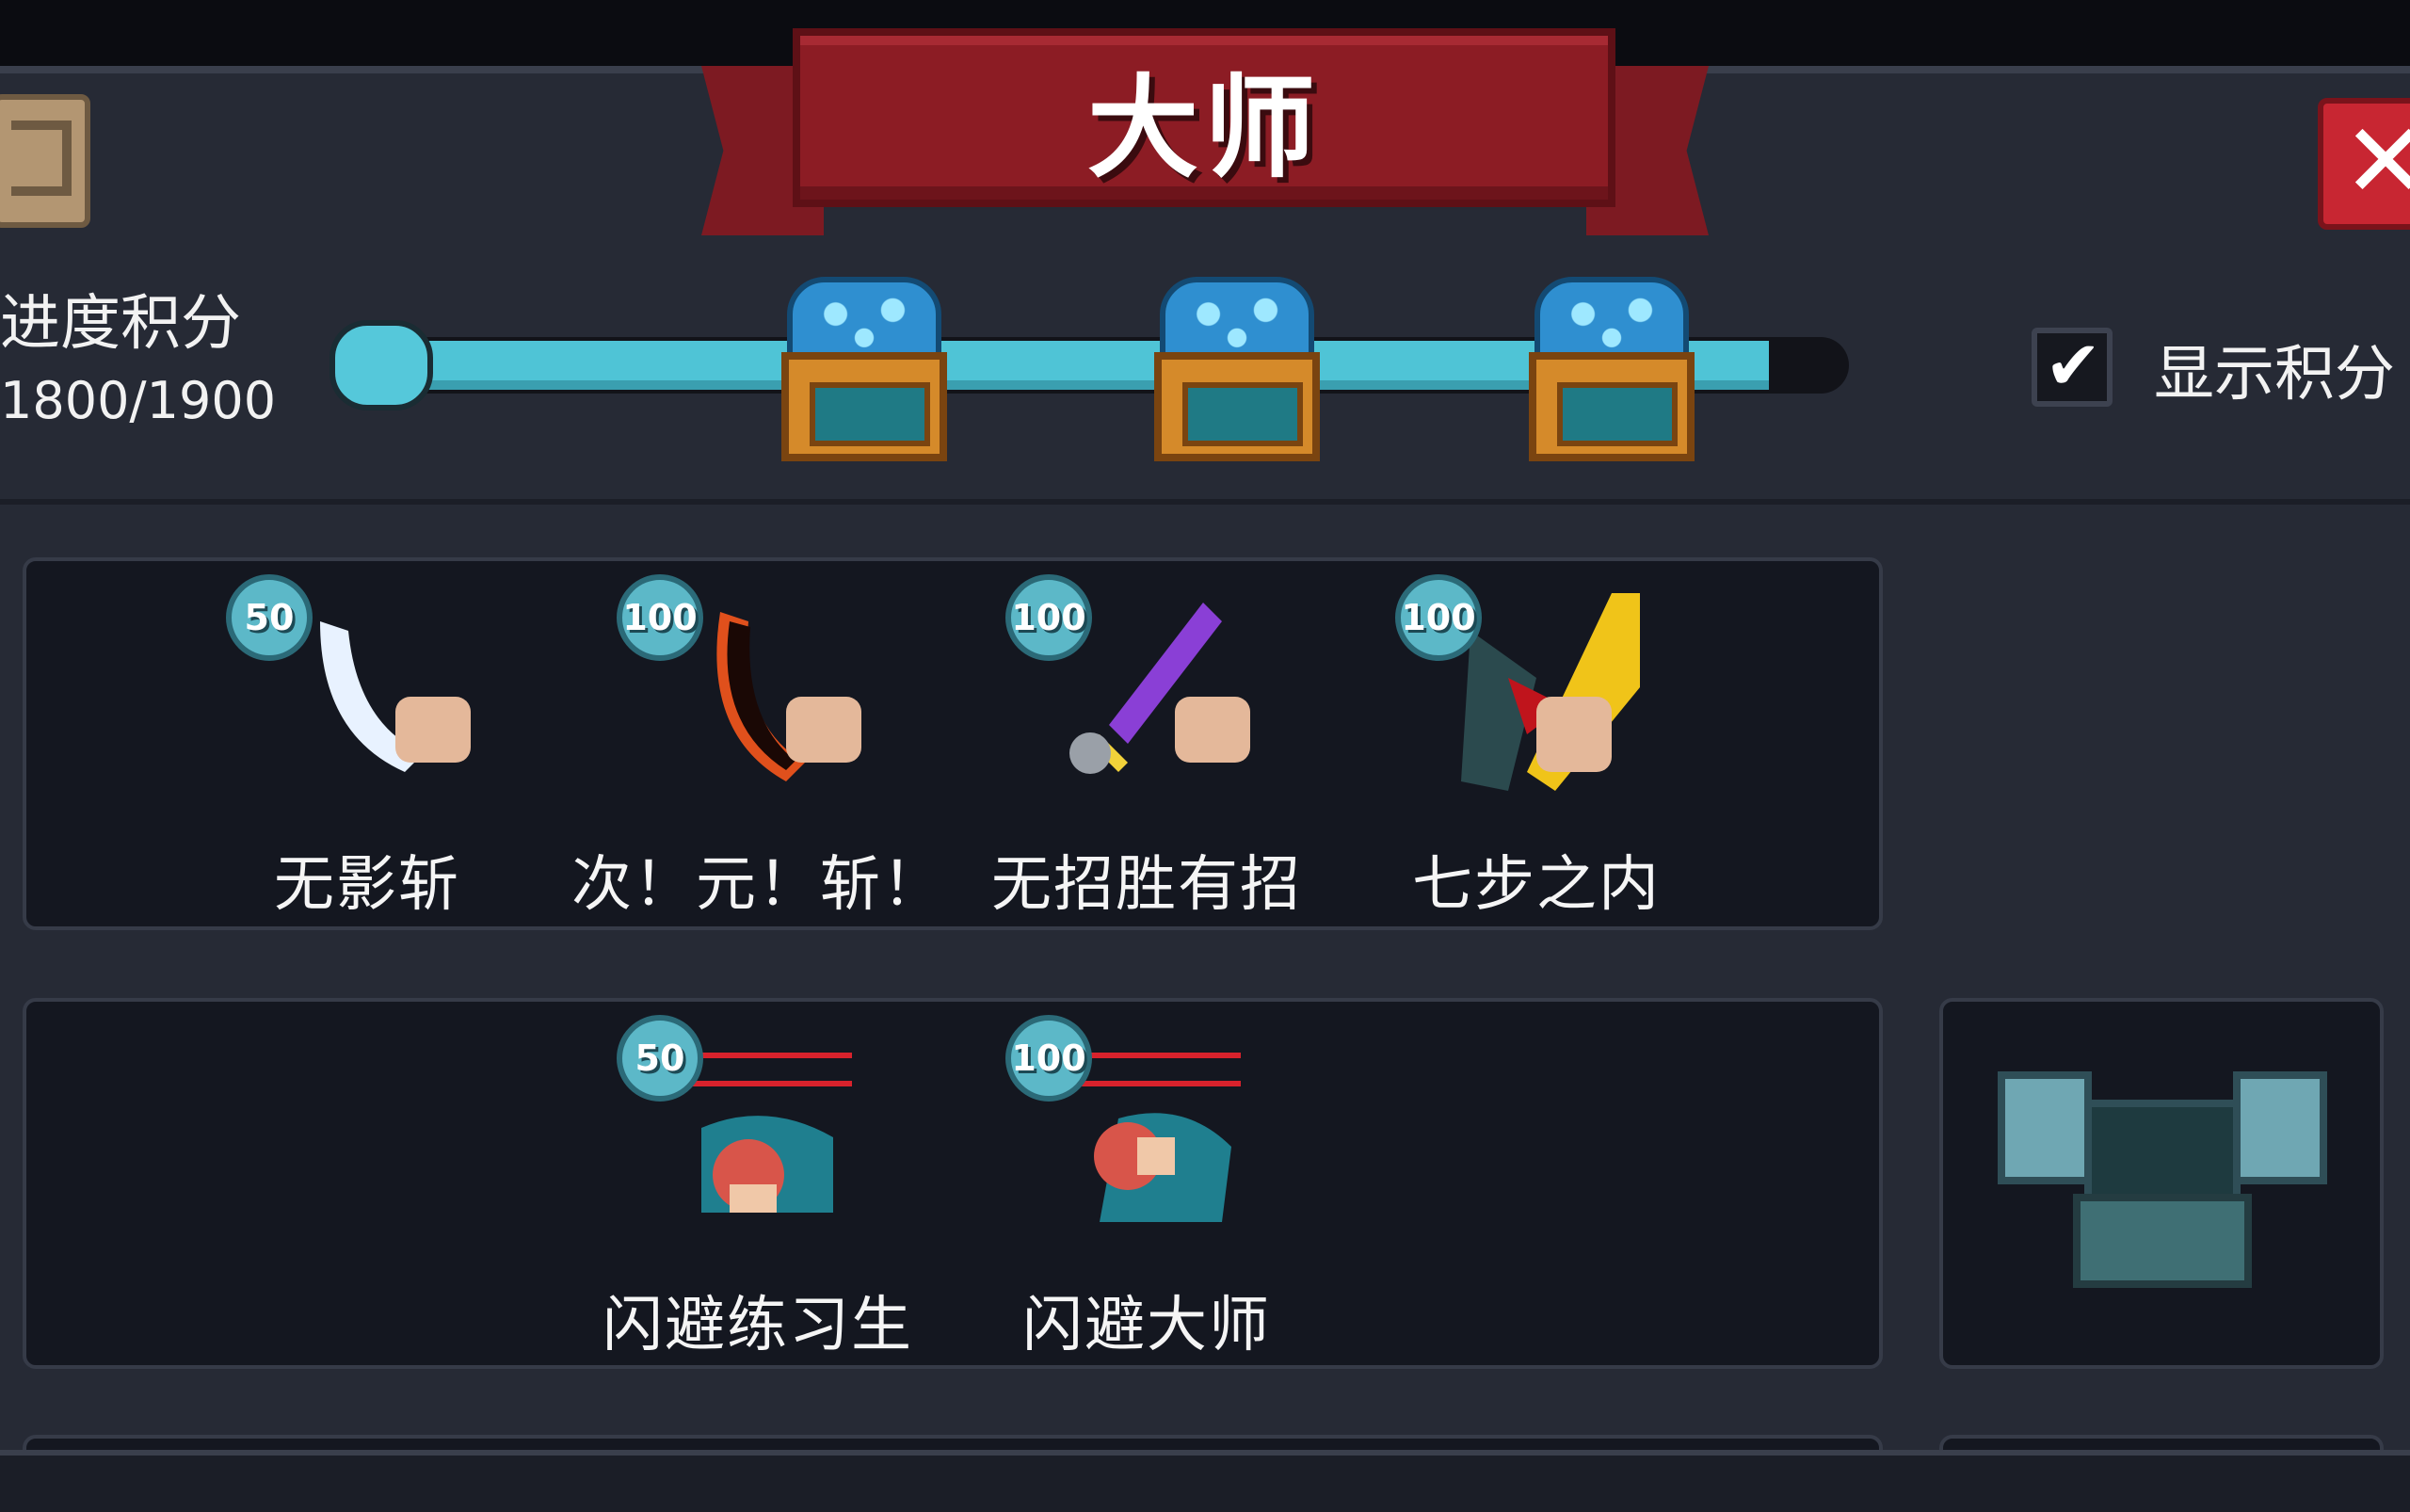  Describe the element at coordinates (1146, 1325) in the screenshot. I see `achievement-name: 闪避大师` at that location.